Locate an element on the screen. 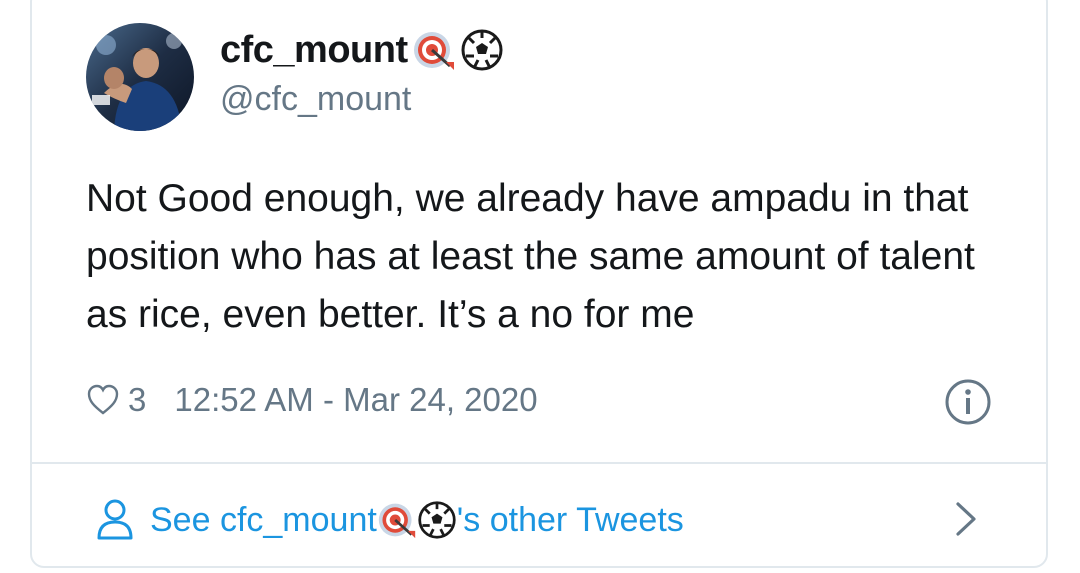 This screenshot has height=573, width=1080. timestamp: 12:52 AM - Mar 24, 2020 is located at coordinates (355, 400).